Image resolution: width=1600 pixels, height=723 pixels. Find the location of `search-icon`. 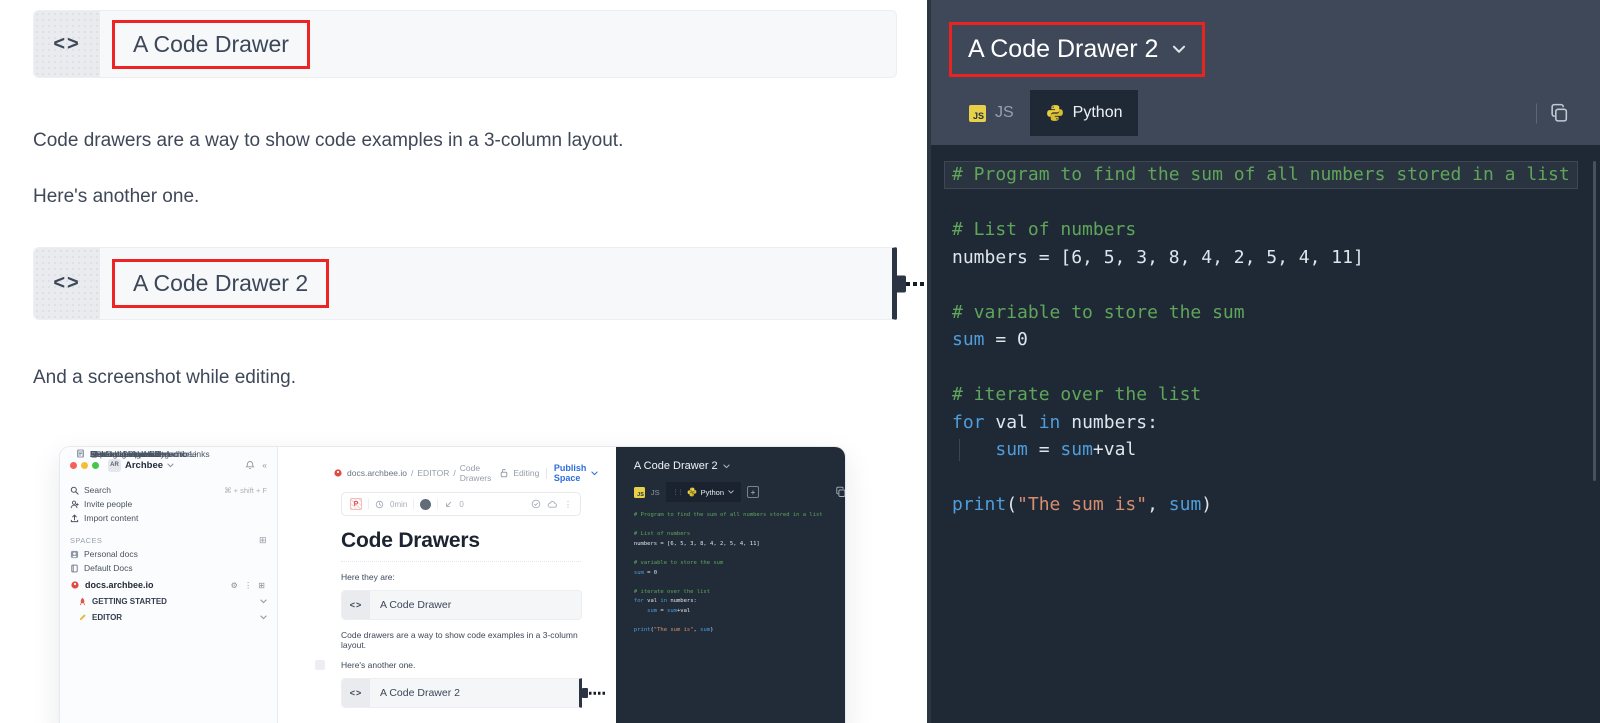

search-icon is located at coordinates (74, 490).